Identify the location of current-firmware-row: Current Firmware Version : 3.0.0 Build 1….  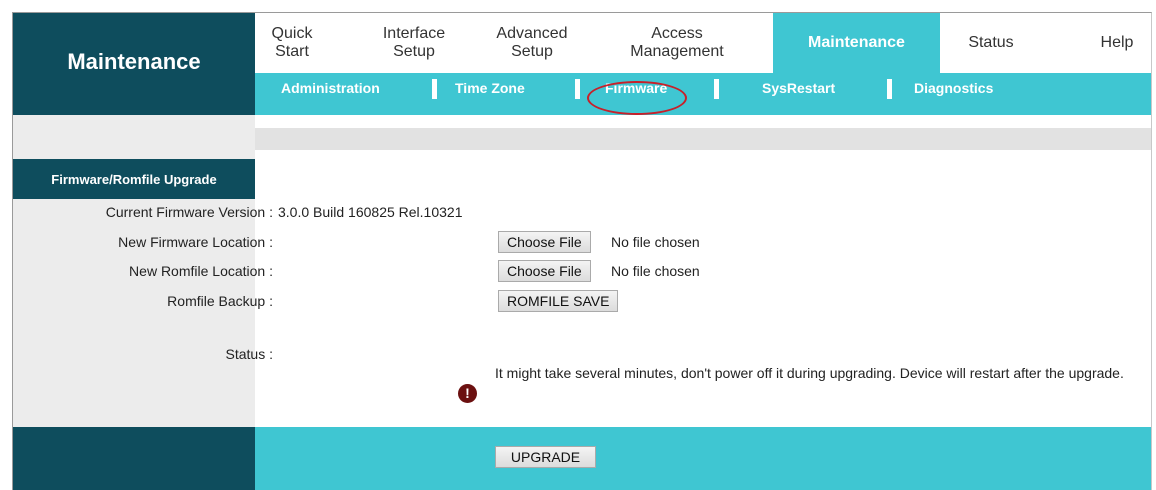
(582, 212).